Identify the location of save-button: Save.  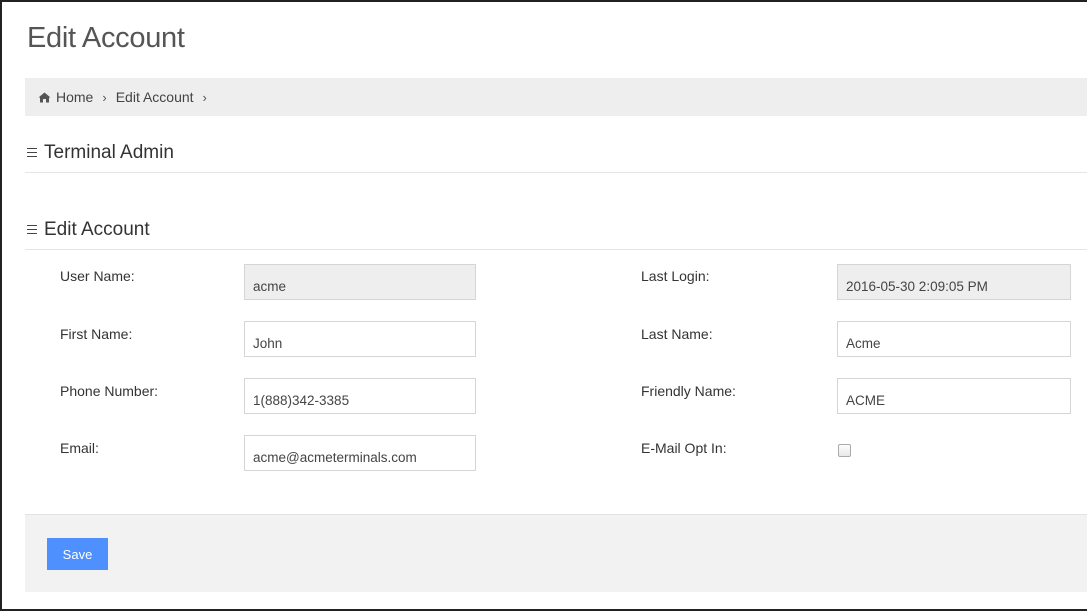
(77, 554).